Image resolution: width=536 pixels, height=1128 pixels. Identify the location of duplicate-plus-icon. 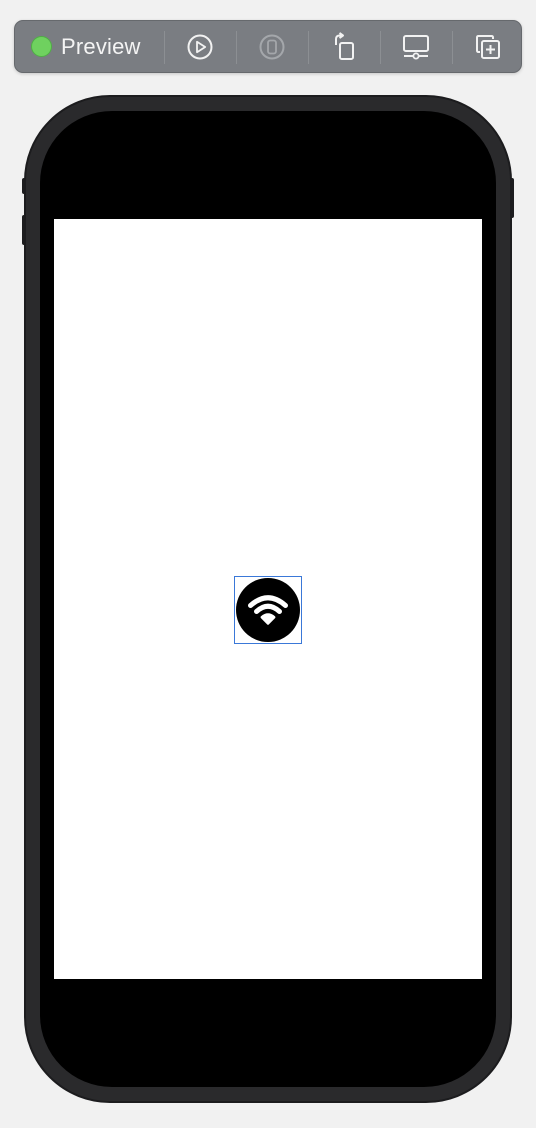
(488, 47).